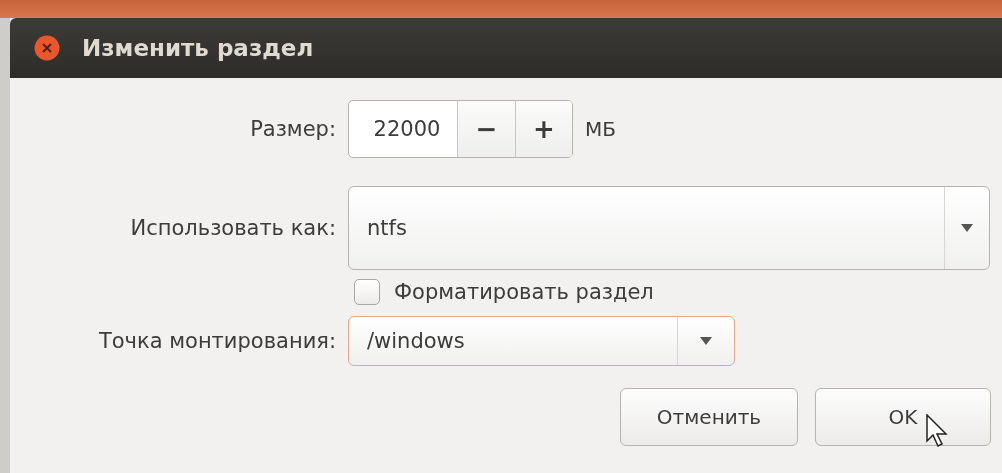 This screenshot has height=473, width=1002. Describe the element at coordinates (501, 292) in the screenshot. I see `format-checkbox: Форматировать раздел` at that location.